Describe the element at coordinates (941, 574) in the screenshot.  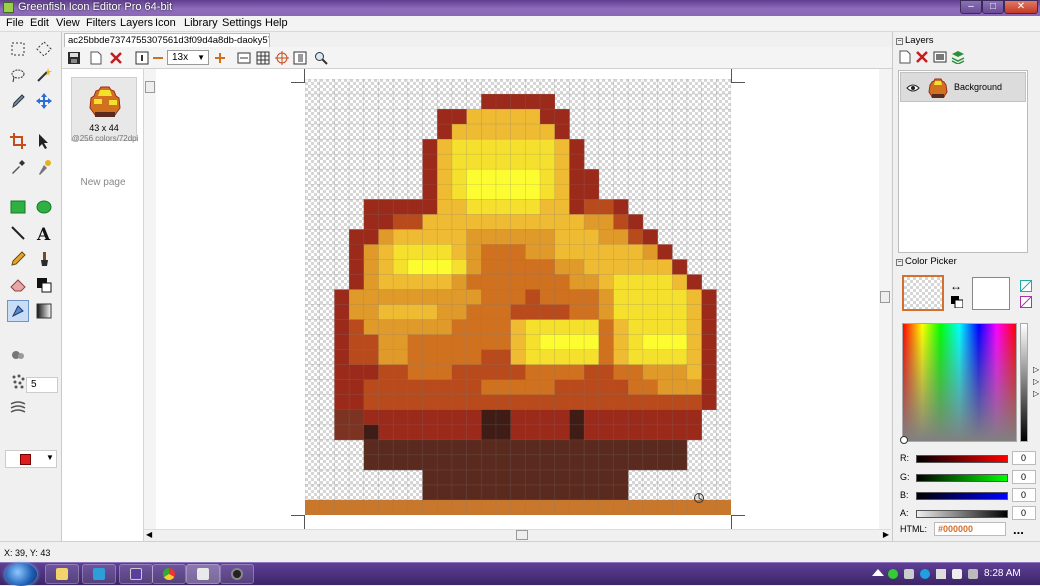
I see `tray-window-icon` at that location.